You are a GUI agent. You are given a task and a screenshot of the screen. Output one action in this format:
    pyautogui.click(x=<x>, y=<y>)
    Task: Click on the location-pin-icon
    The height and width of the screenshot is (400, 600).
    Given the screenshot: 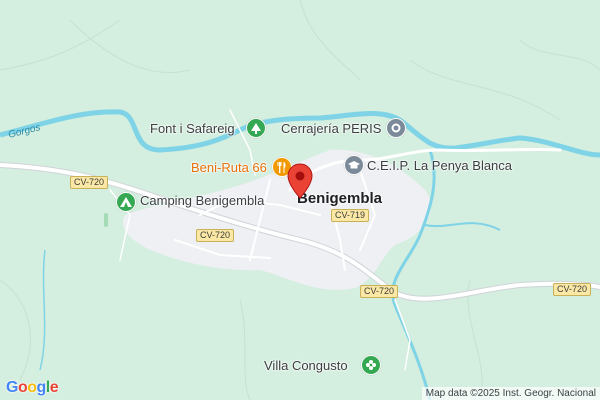 What is the action you would take?
    pyautogui.click(x=300, y=181)
    